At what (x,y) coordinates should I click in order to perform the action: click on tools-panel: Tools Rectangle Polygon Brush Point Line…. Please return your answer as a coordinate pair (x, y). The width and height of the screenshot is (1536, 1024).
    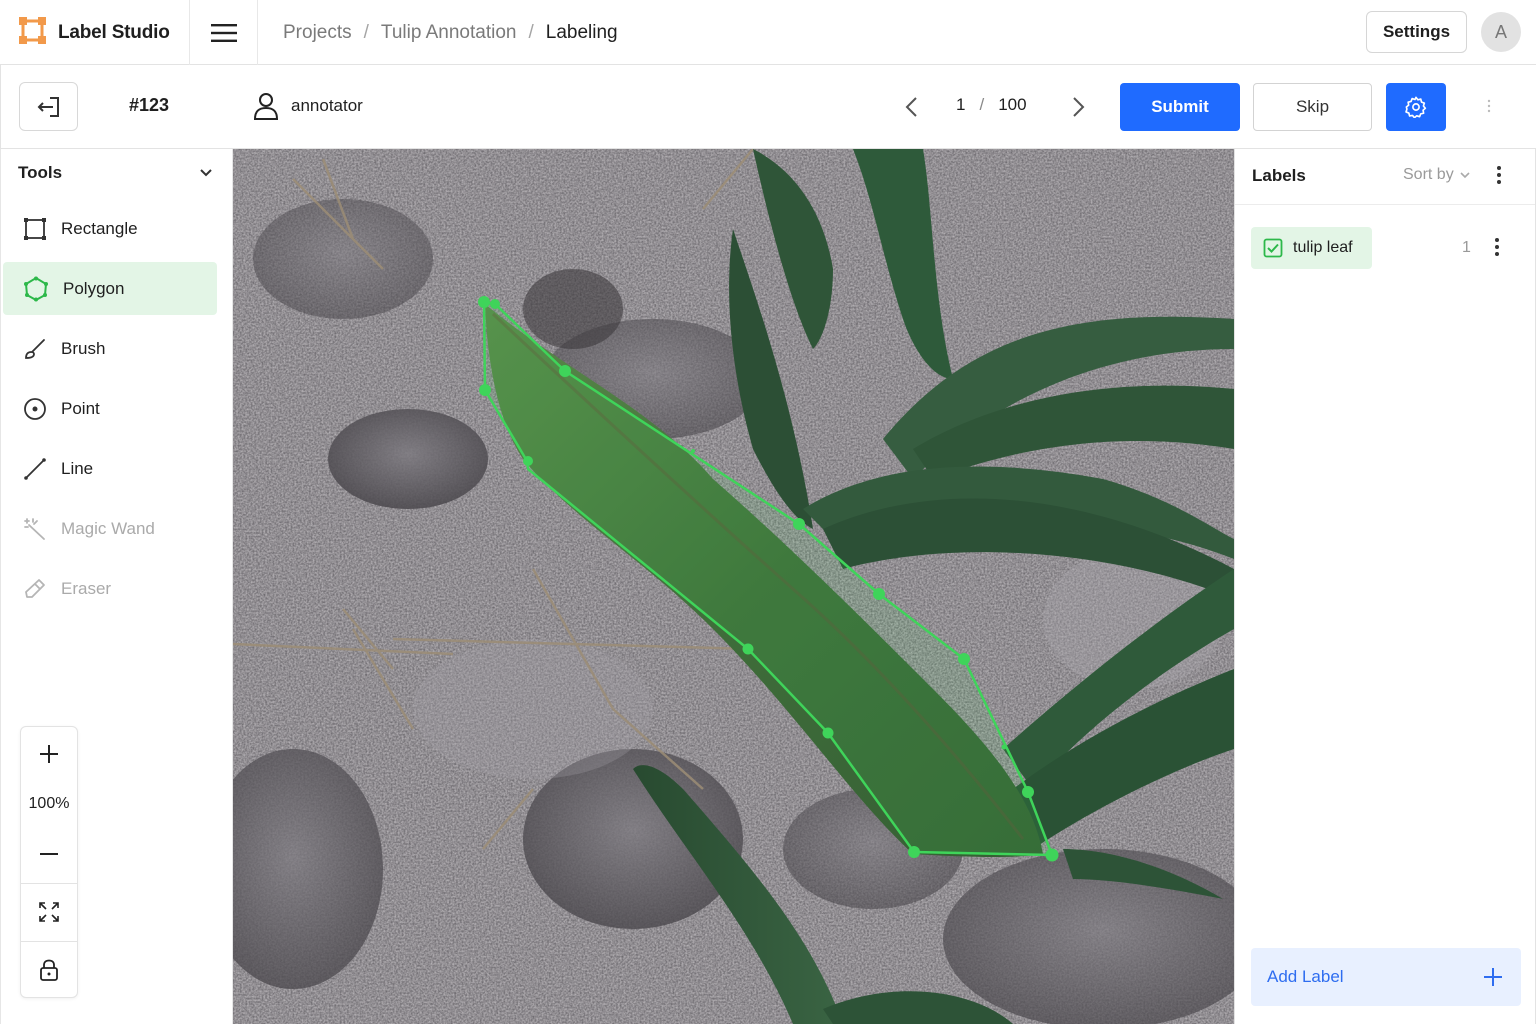
    Looking at the image, I should click on (116, 586).